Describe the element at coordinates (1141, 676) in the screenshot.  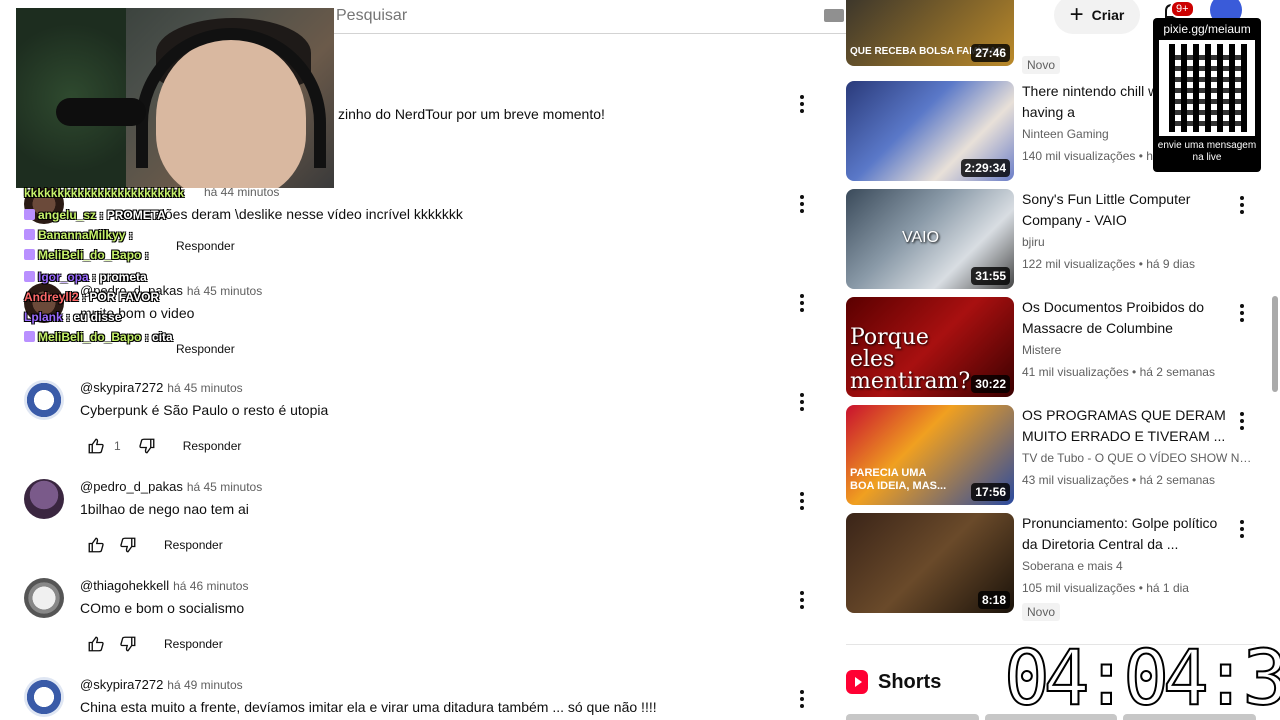
I see `stream-timer: 04:04:38` at that location.